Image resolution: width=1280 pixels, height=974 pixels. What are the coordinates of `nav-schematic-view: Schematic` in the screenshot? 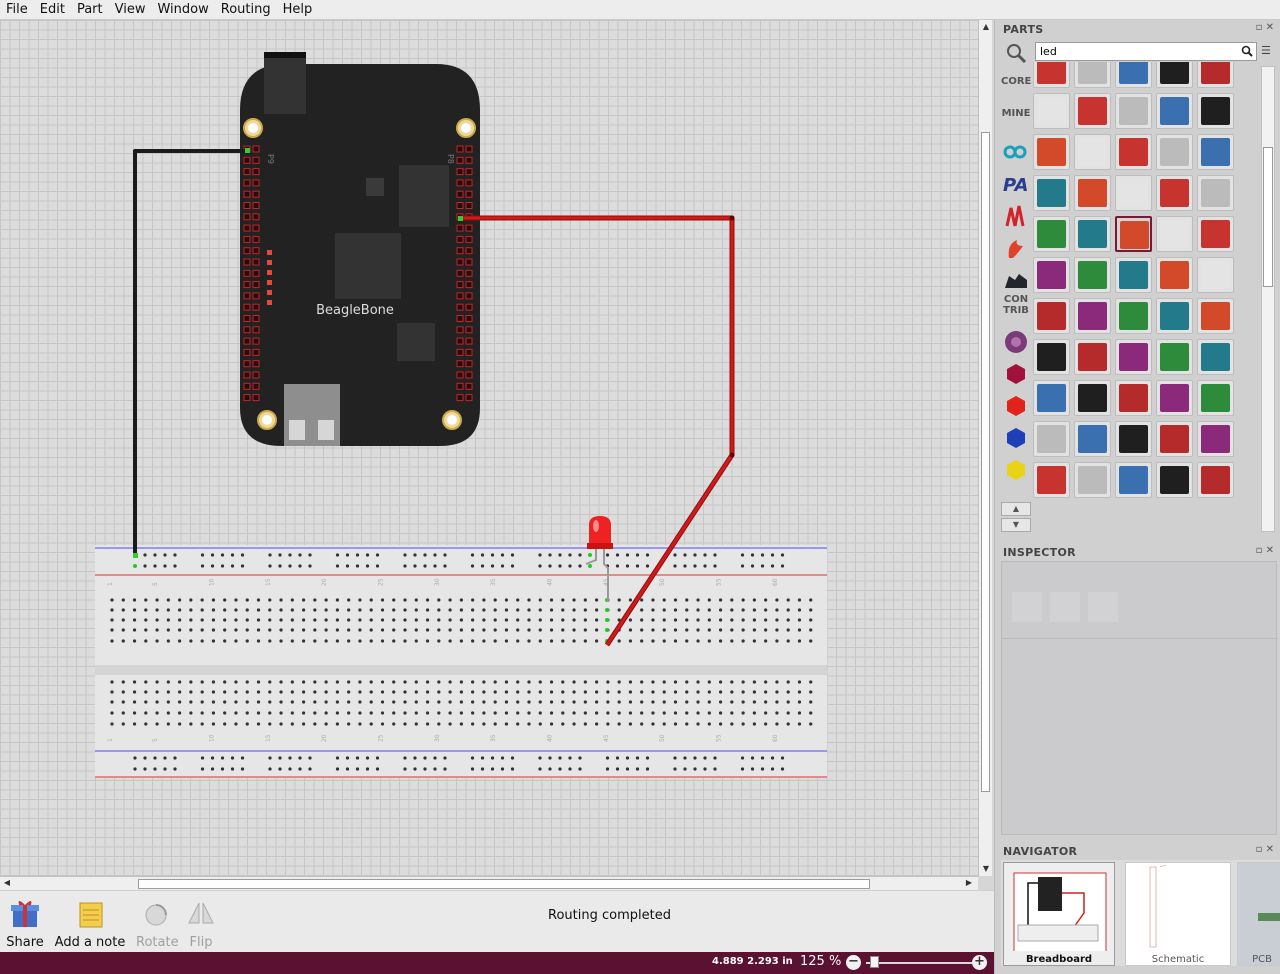 It's located at (1178, 914).